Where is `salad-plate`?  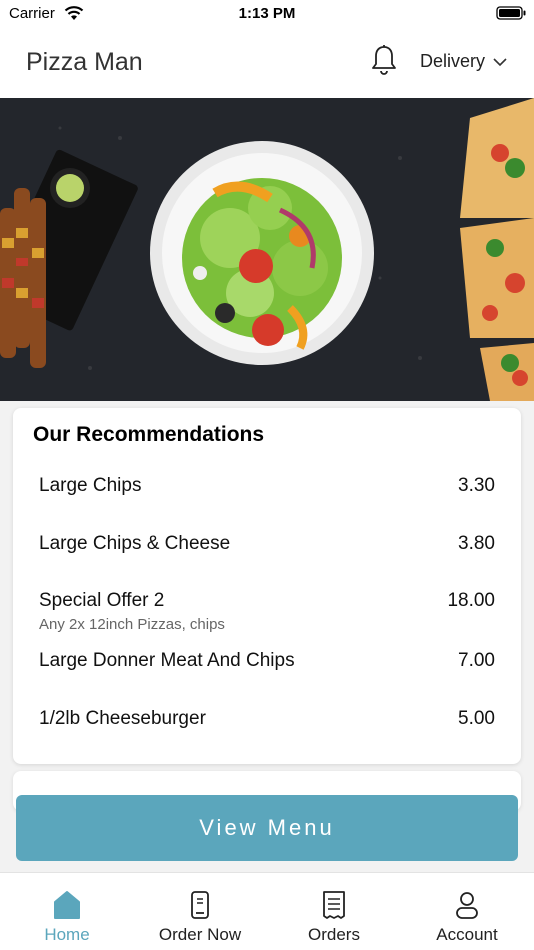 salad-plate is located at coordinates (262, 253).